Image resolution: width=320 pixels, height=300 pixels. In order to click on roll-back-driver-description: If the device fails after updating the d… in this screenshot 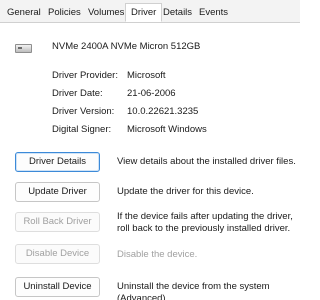, I will do `click(205, 222)`.